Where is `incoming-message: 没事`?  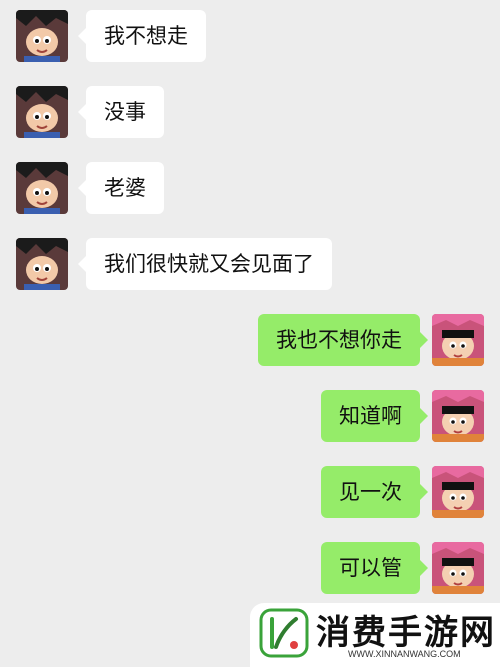 incoming-message: 没事 is located at coordinates (121, 112).